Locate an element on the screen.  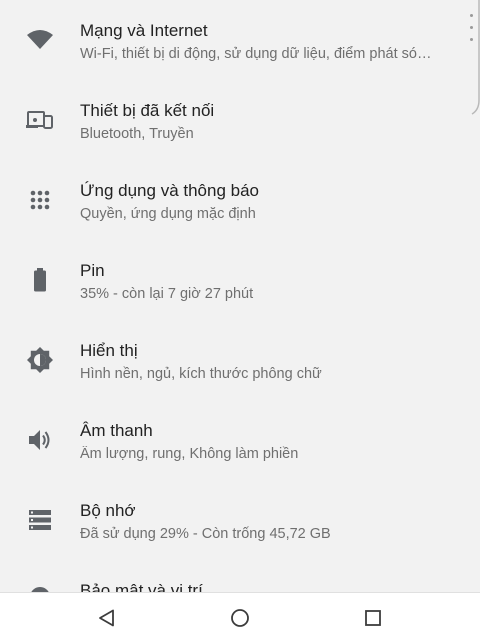
home-icon is located at coordinates (240, 618).